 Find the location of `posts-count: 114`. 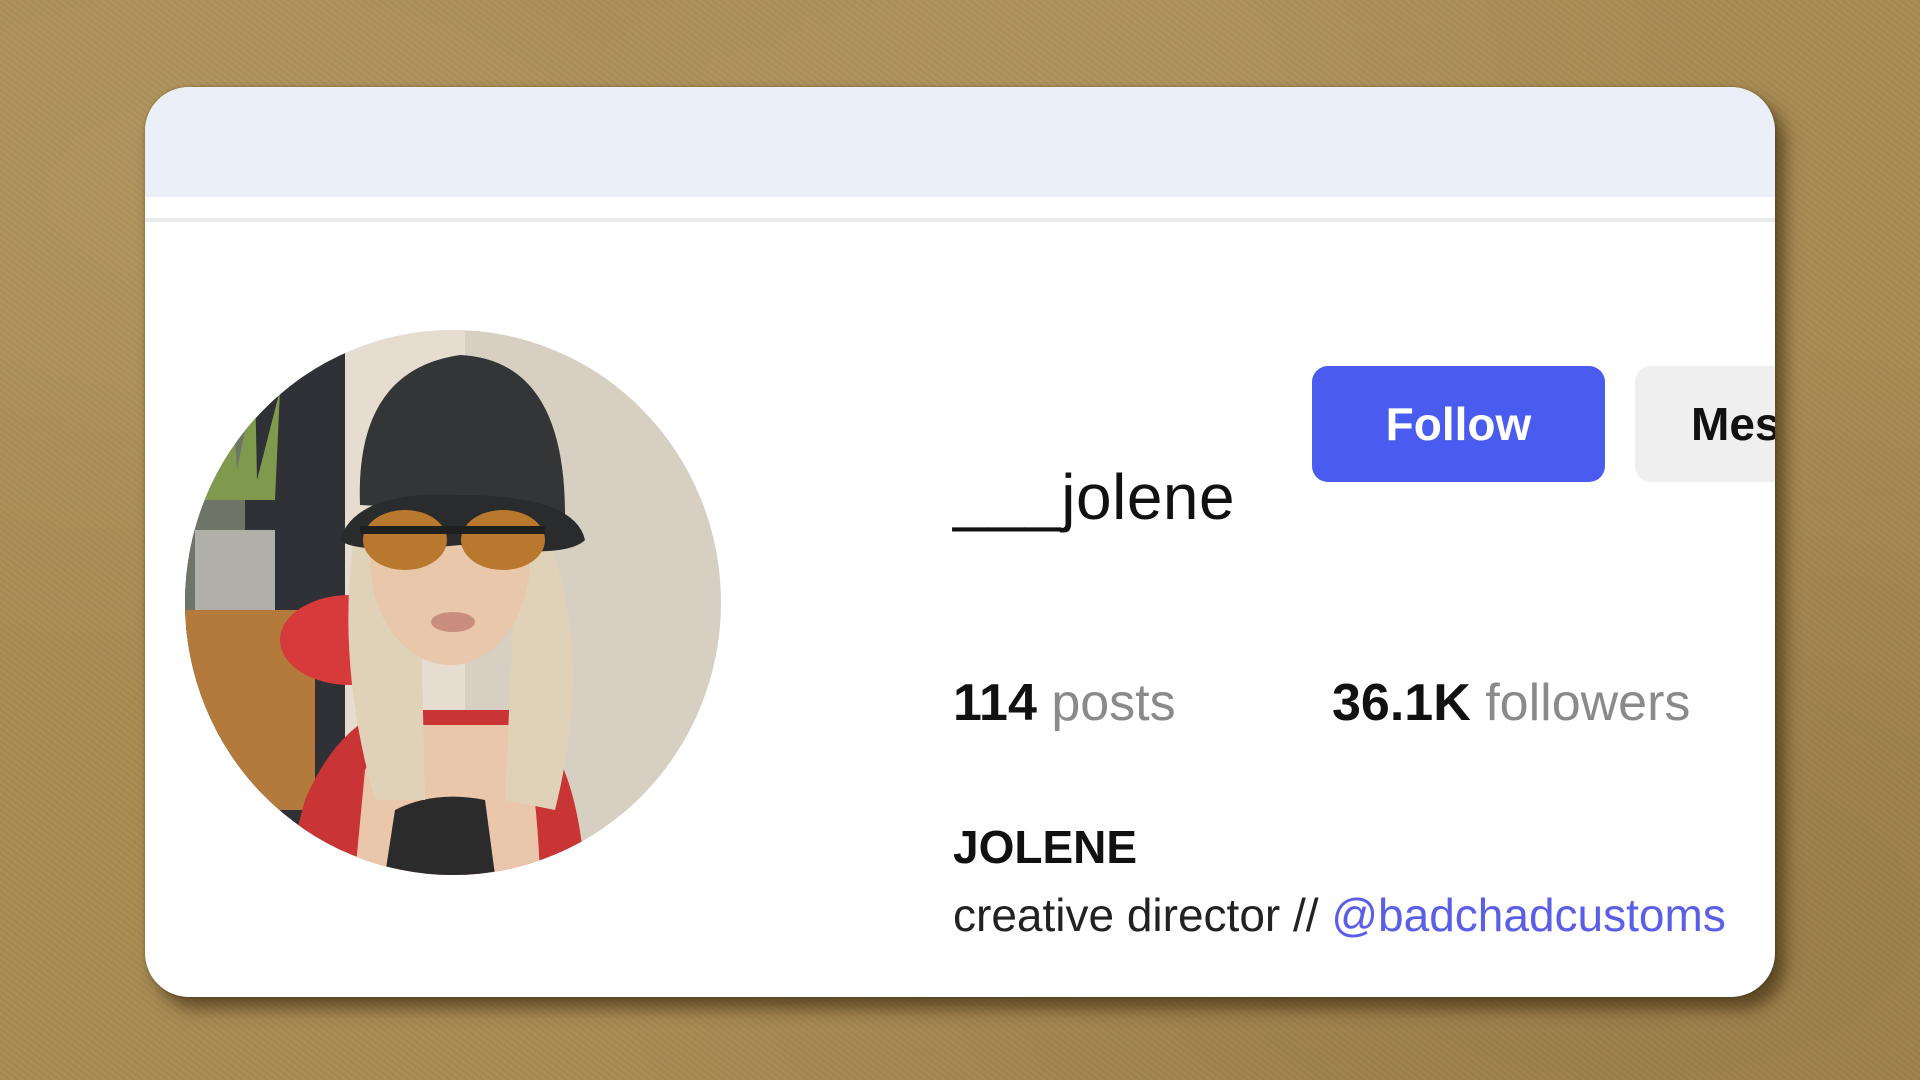

posts-count: 114 is located at coordinates (995, 703).